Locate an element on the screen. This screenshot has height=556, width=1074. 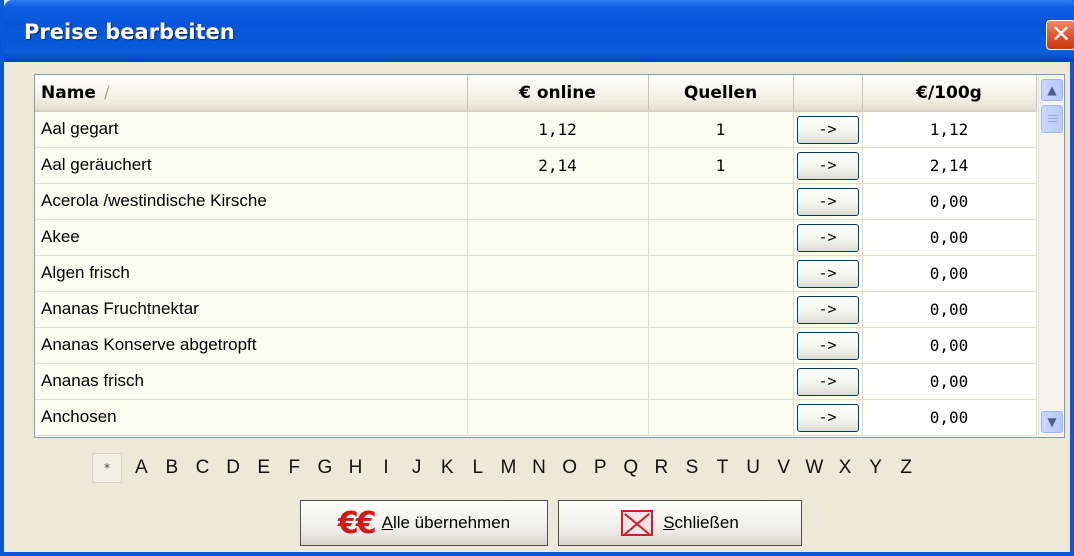
alphabet-filter-letter: U is located at coordinates (753, 468).